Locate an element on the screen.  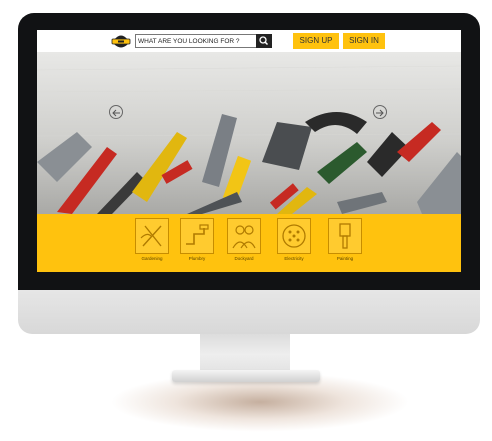
site-header: SIGN UP SIGN IN is located at coordinates (249, 41).